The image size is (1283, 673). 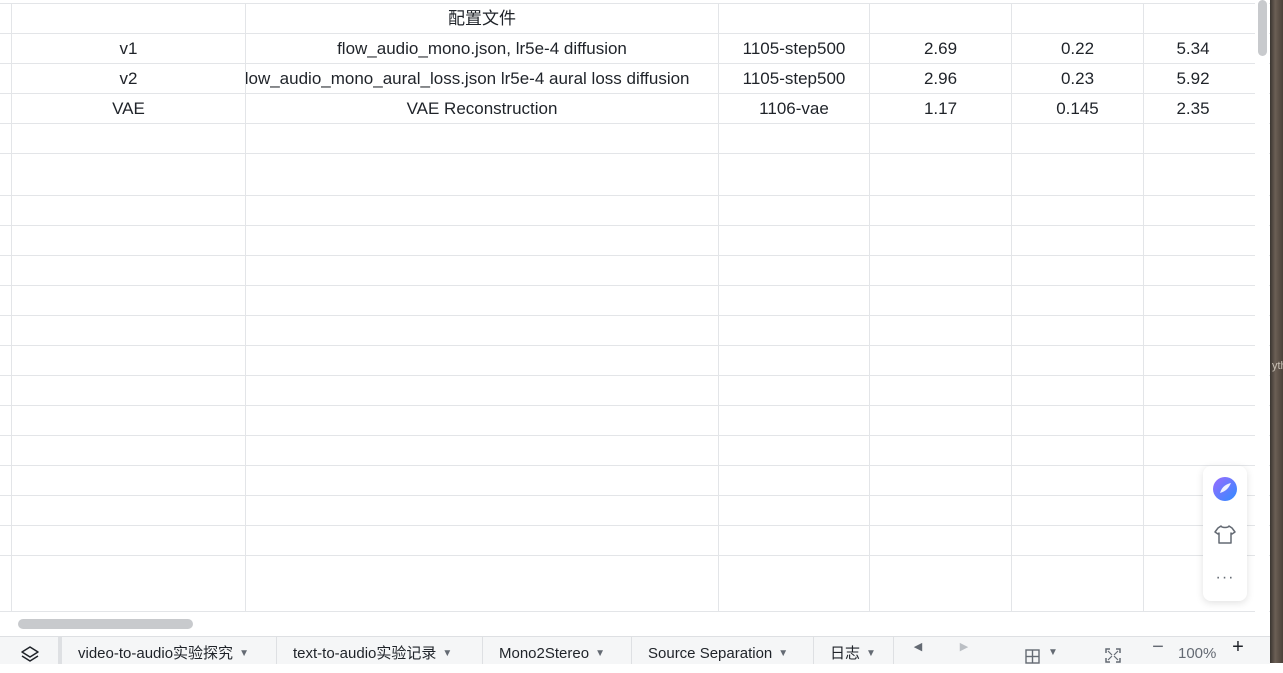 I want to click on table-cell: 0.145, so click(x=1078, y=108).